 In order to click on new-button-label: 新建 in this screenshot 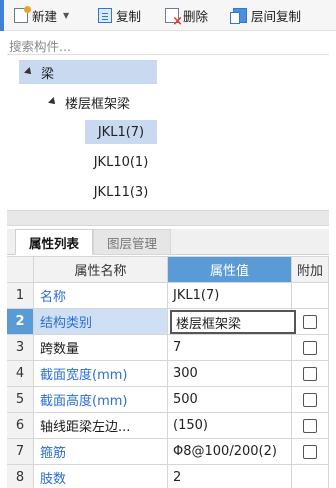, I will do `click(45, 16)`.